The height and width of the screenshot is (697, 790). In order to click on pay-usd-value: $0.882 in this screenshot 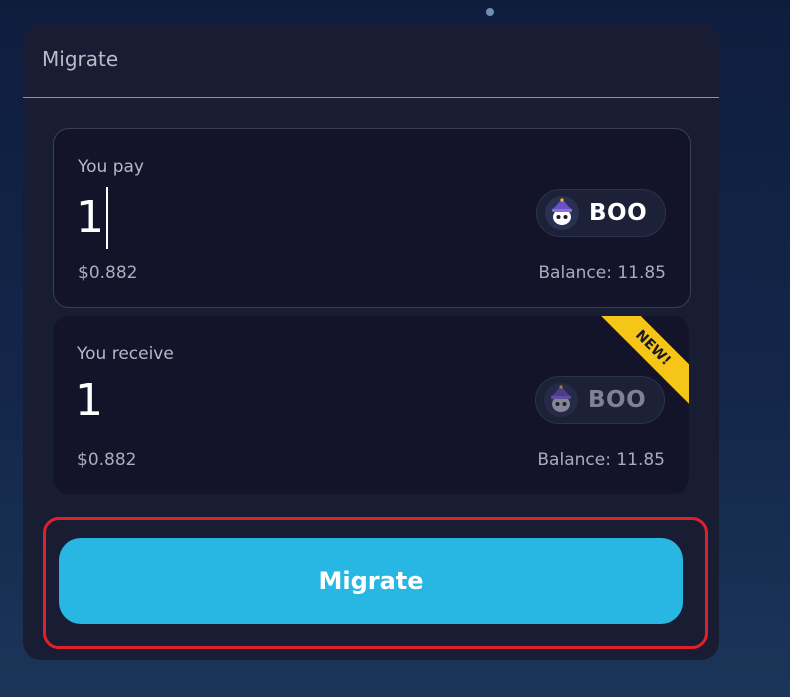, I will do `click(108, 273)`.